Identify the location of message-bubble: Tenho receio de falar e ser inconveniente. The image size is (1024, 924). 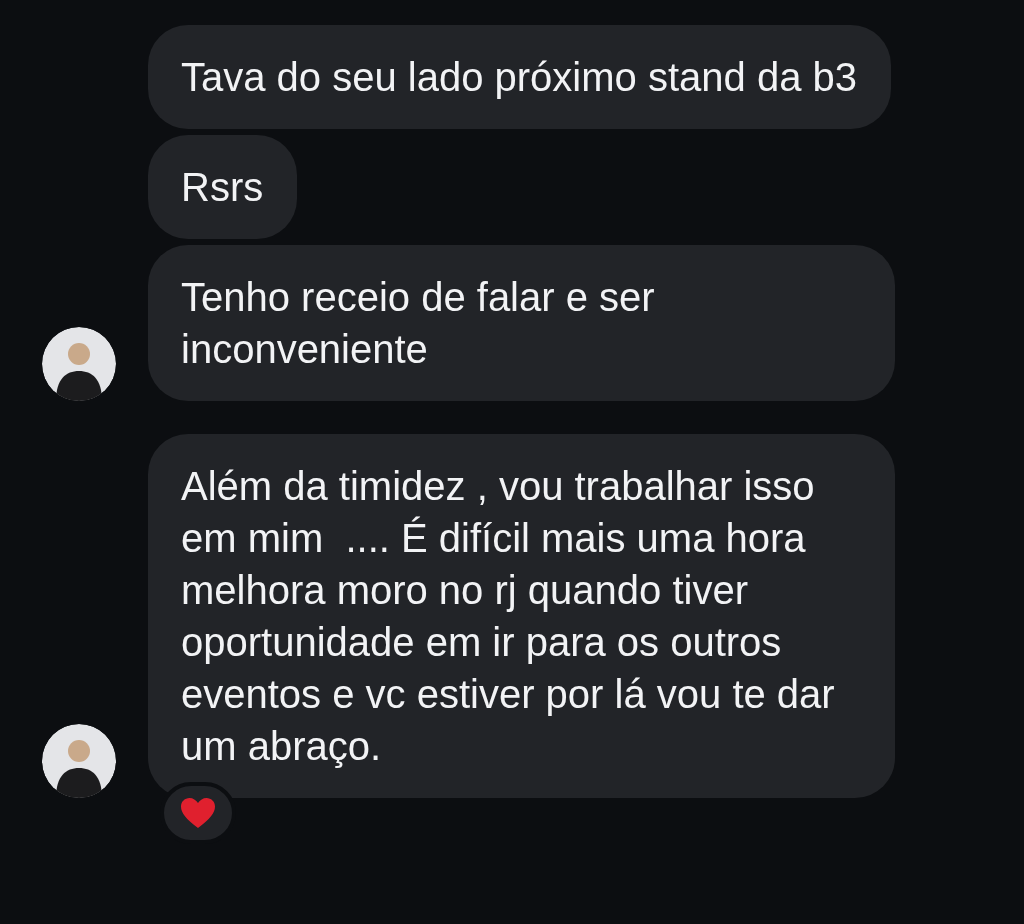
(521, 323).